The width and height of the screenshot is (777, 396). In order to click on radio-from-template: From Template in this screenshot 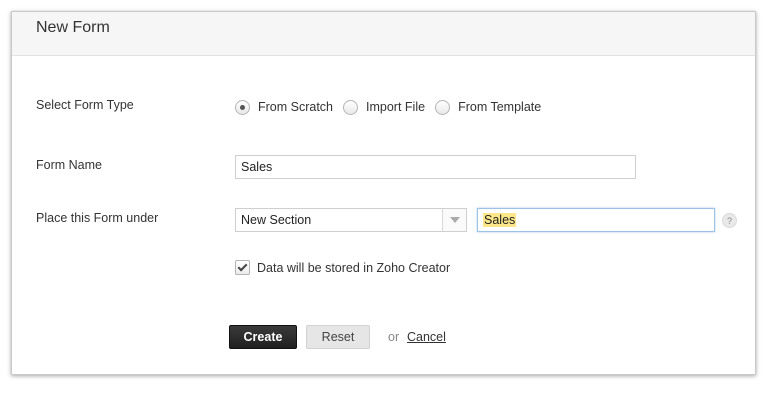, I will do `click(488, 107)`.